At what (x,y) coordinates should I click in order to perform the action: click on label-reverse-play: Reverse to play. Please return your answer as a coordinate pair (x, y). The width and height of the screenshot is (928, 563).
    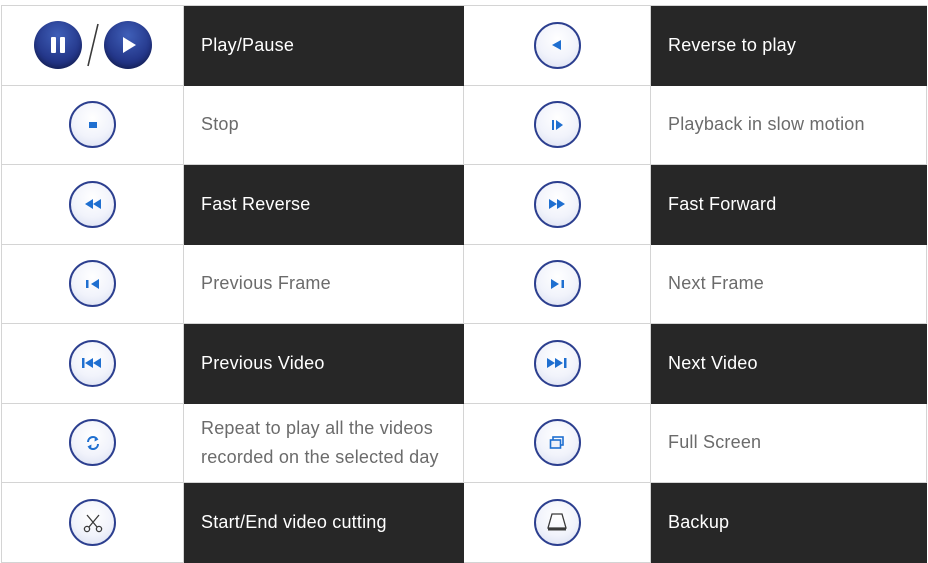
    Looking at the image, I should click on (789, 46).